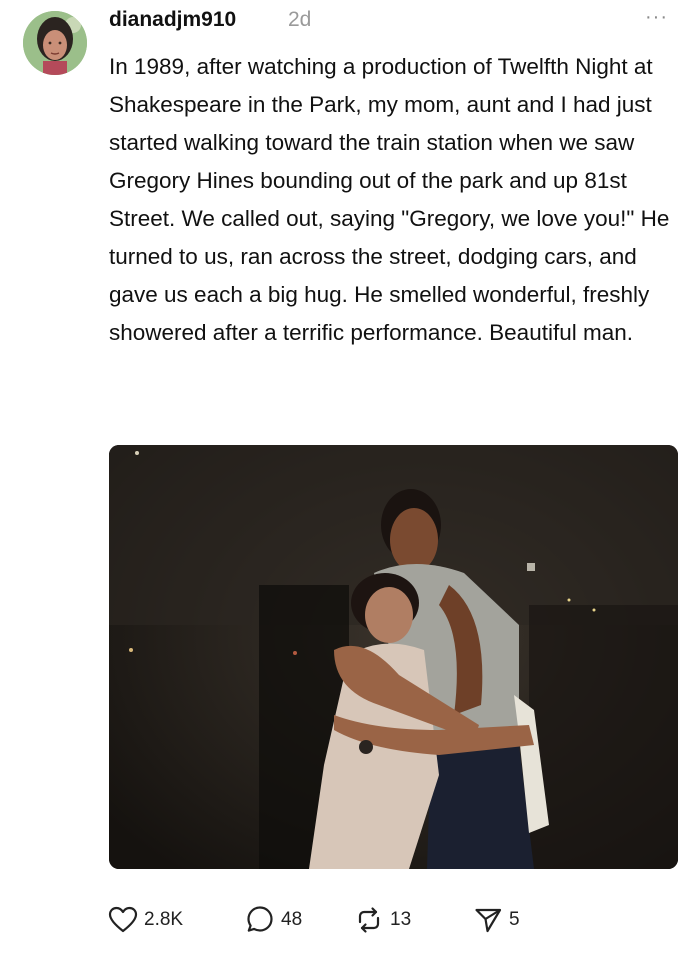 The height and width of the screenshot is (958, 700). Describe the element at coordinates (382, 920) in the screenshot. I see `repost-button: 13` at that location.